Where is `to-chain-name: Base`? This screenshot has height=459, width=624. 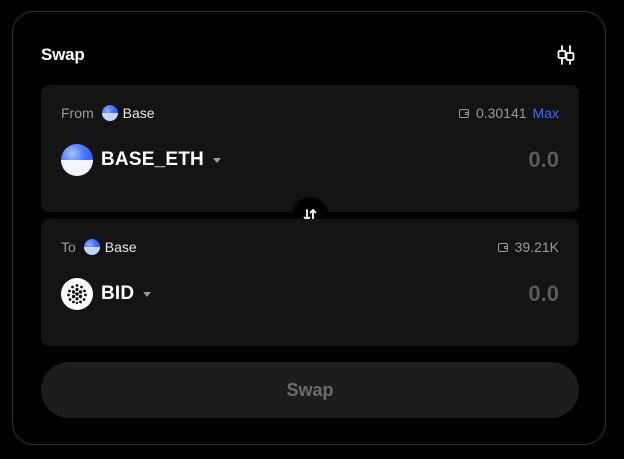
to-chain-name: Base is located at coordinates (120, 247).